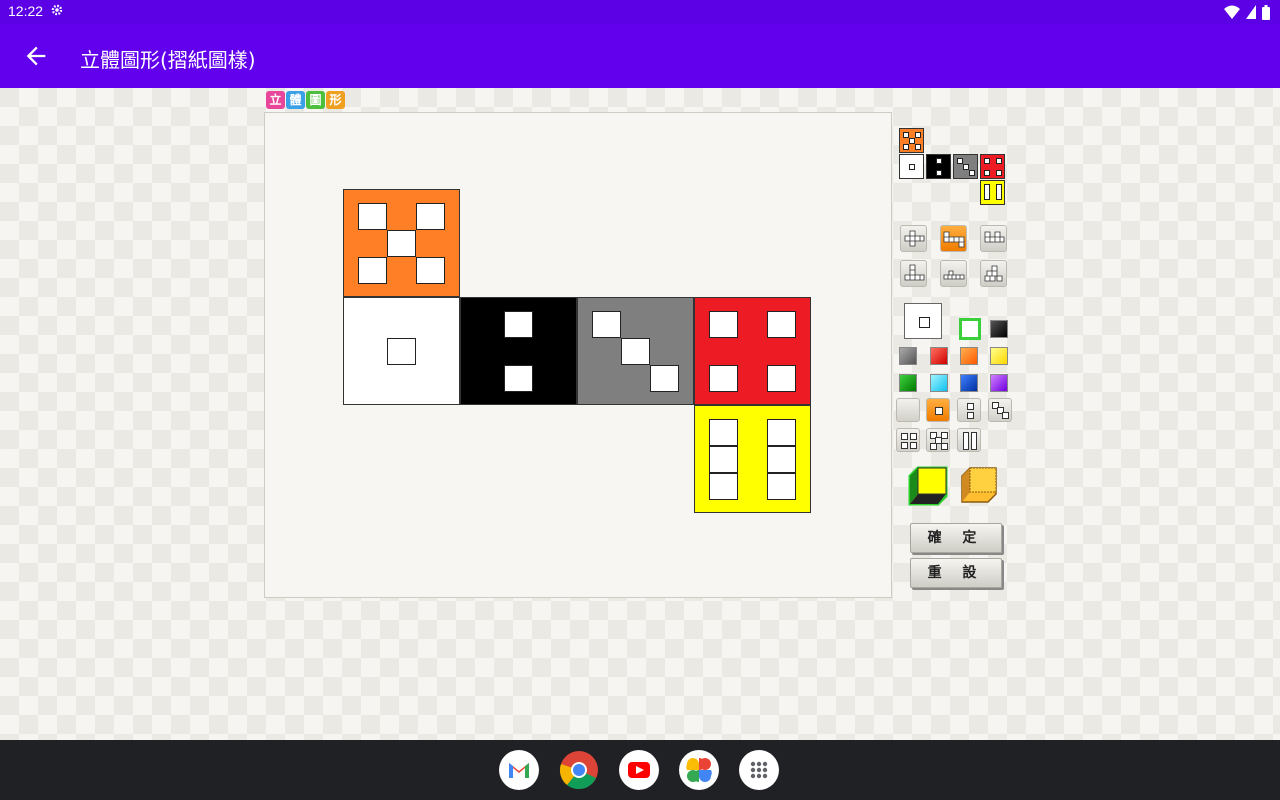 The image size is (1280, 800). Describe the element at coordinates (992, 166) in the screenshot. I see `mini-face-red` at that location.